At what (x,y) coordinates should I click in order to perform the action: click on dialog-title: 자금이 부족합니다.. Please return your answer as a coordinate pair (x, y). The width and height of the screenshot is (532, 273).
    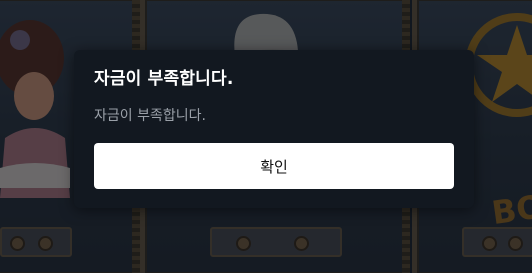
    Looking at the image, I should click on (164, 79).